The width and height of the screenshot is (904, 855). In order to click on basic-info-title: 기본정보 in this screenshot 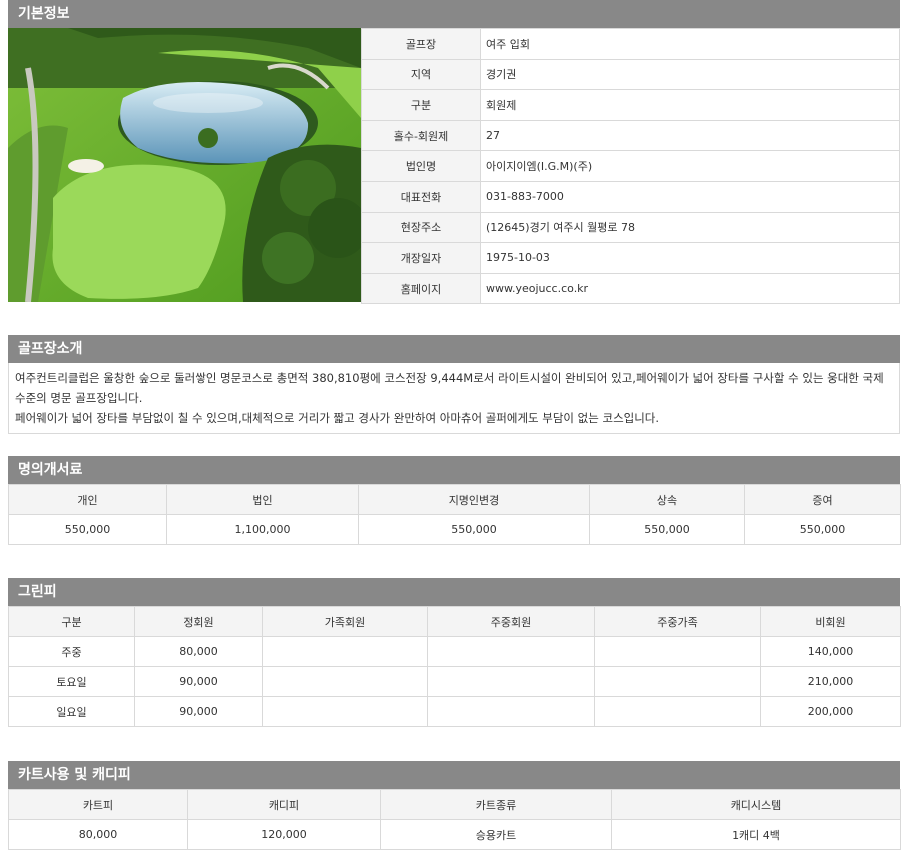, I will do `click(454, 14)`.